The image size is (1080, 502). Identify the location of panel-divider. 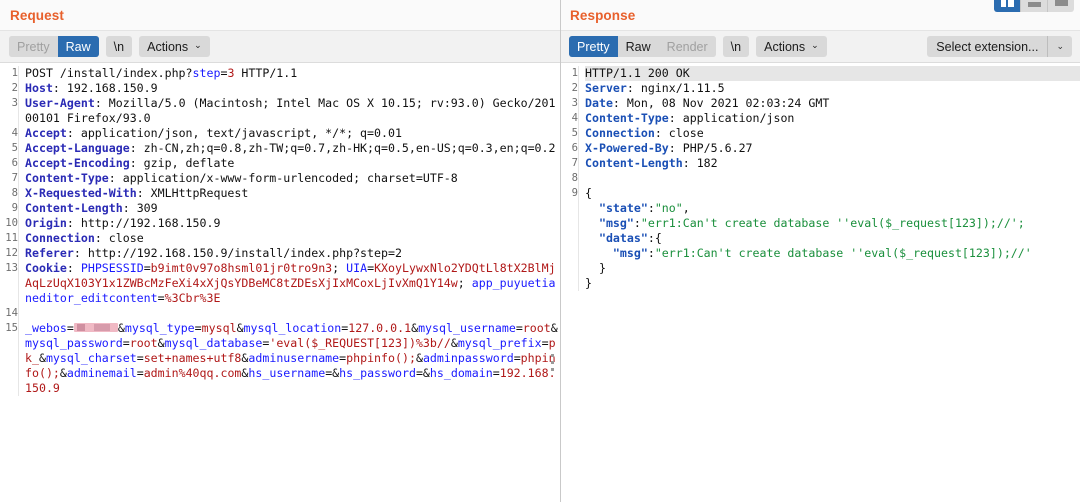
(560, 251).